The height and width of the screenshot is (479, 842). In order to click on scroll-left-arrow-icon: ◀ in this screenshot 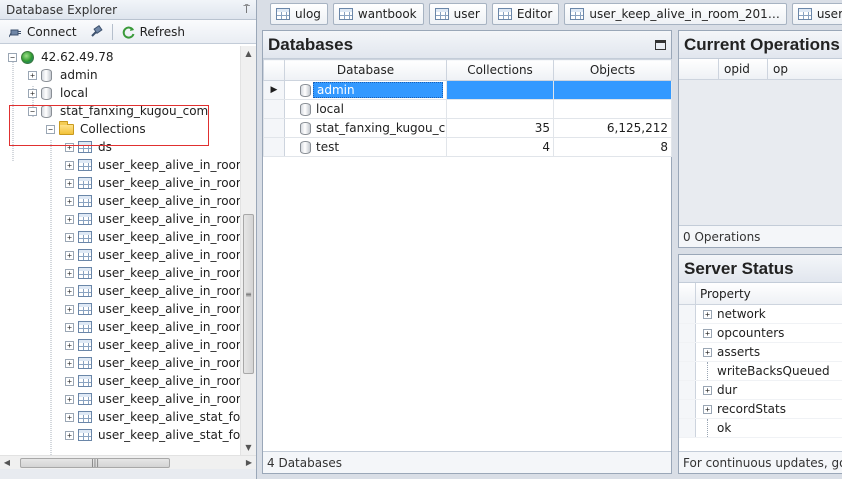, I will do `click(7, 463)`.